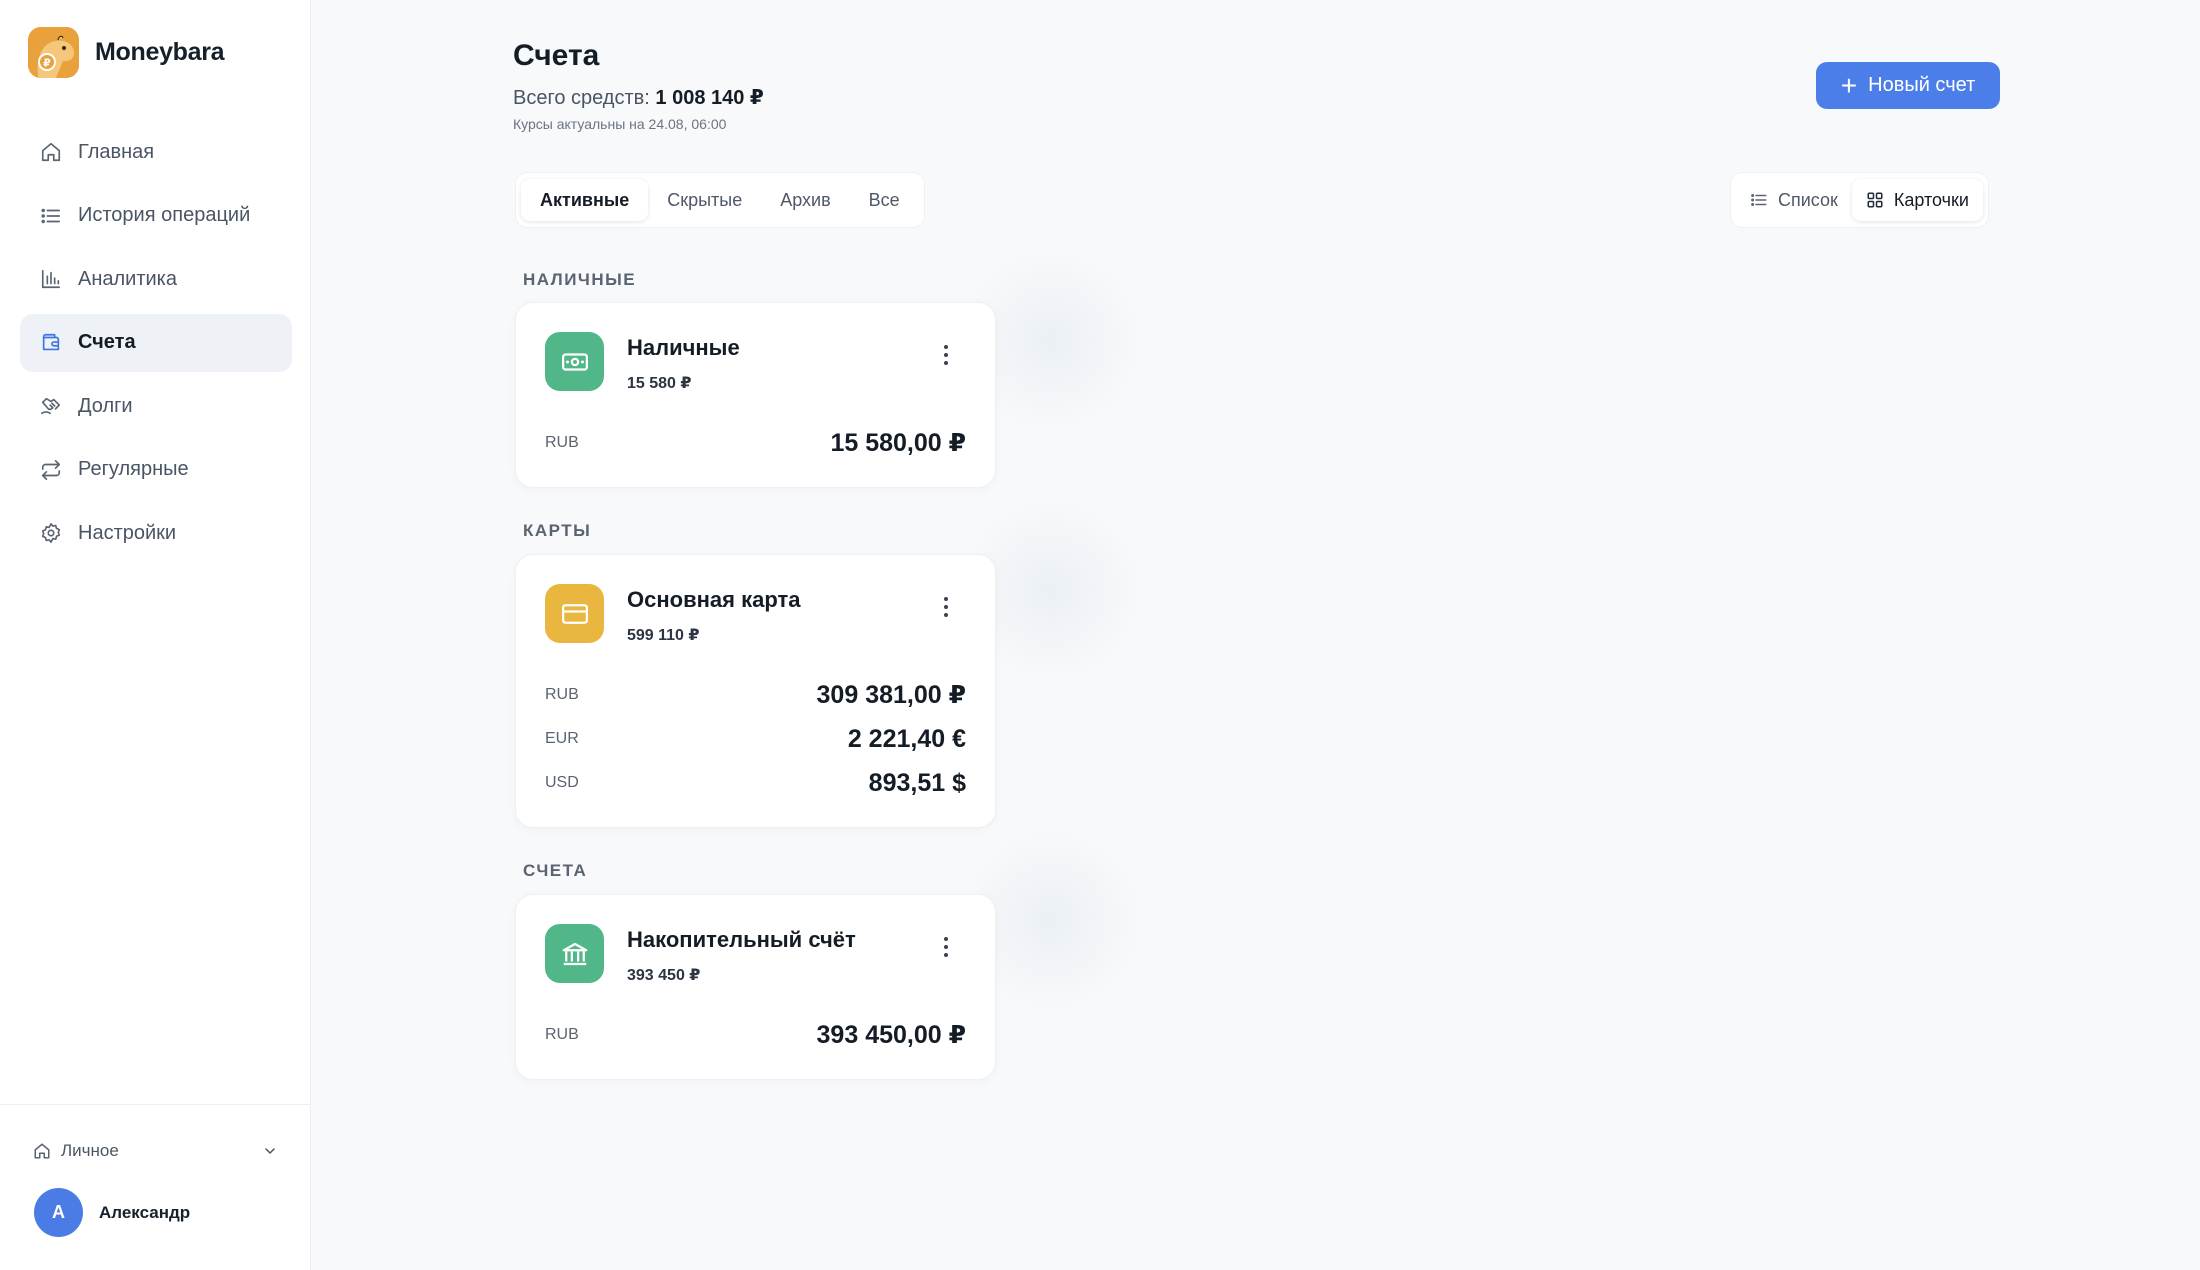  I want to click on bar-chart-icon, so click(51, 279).